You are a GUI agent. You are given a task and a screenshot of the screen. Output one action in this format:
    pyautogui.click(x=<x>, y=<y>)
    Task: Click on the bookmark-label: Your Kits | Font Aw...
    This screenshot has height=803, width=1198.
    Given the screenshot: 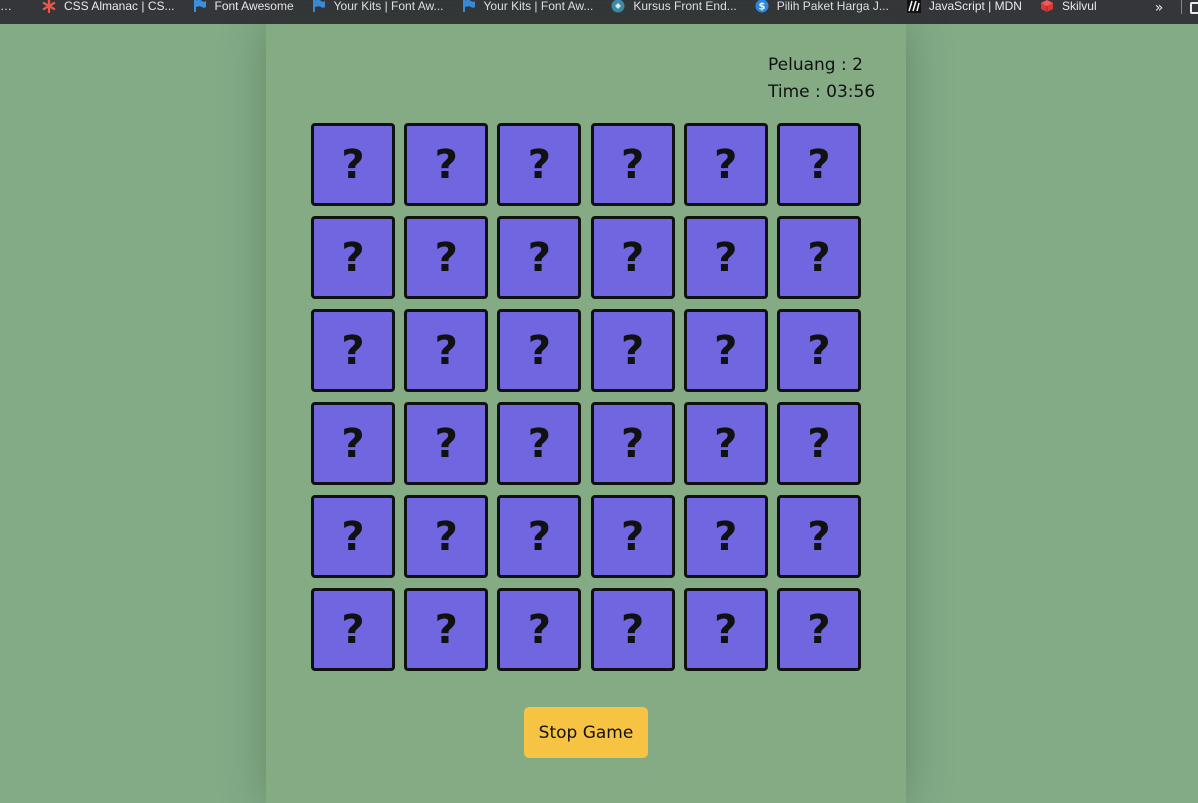 What is the action you would take?
    pyautogui.click(x=538, y=6)
    